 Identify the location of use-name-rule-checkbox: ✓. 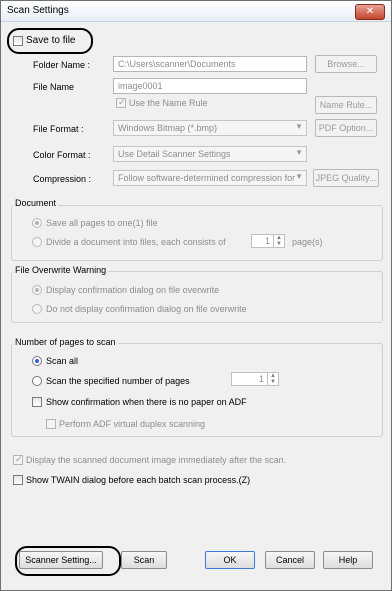
(121, 102).